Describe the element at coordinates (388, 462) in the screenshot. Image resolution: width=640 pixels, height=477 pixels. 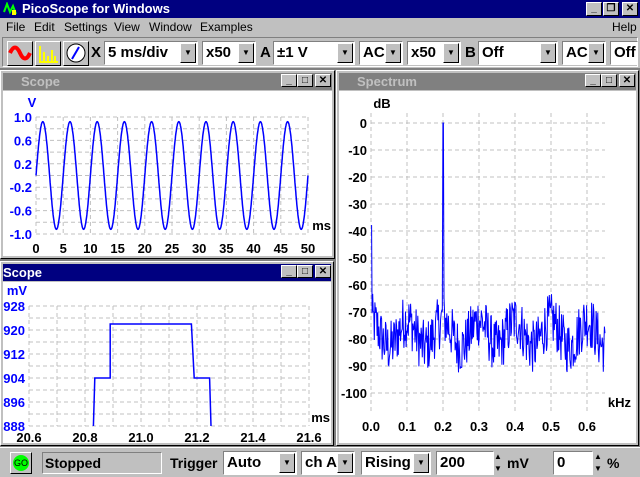
I see `trigger-edge-value: Rising` at that location.